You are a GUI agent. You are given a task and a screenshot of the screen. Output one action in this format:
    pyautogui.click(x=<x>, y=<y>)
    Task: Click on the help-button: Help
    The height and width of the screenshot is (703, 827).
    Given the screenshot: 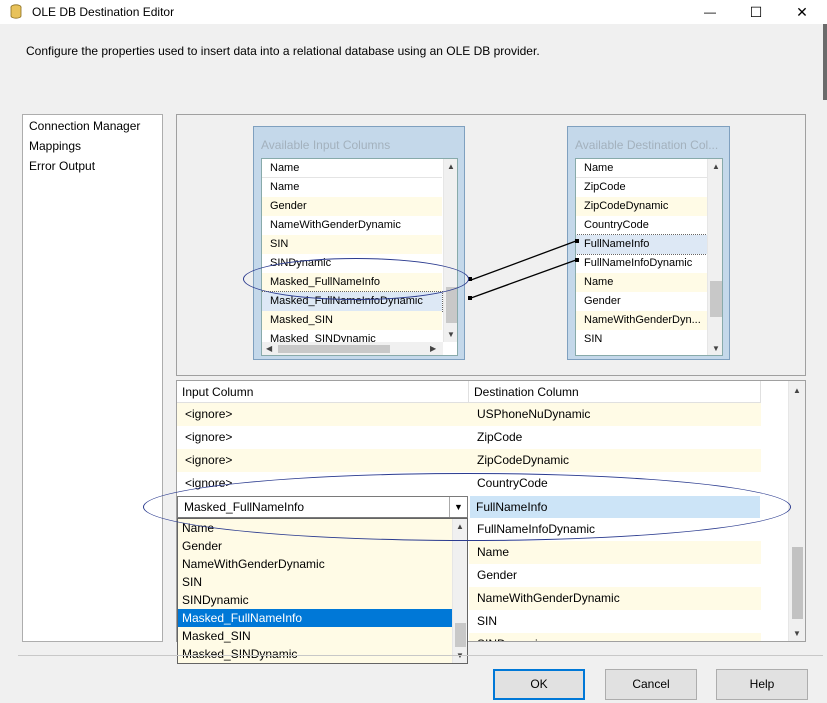 What is the action you would take?
    pyautogui.click(x=762, y=684)
    